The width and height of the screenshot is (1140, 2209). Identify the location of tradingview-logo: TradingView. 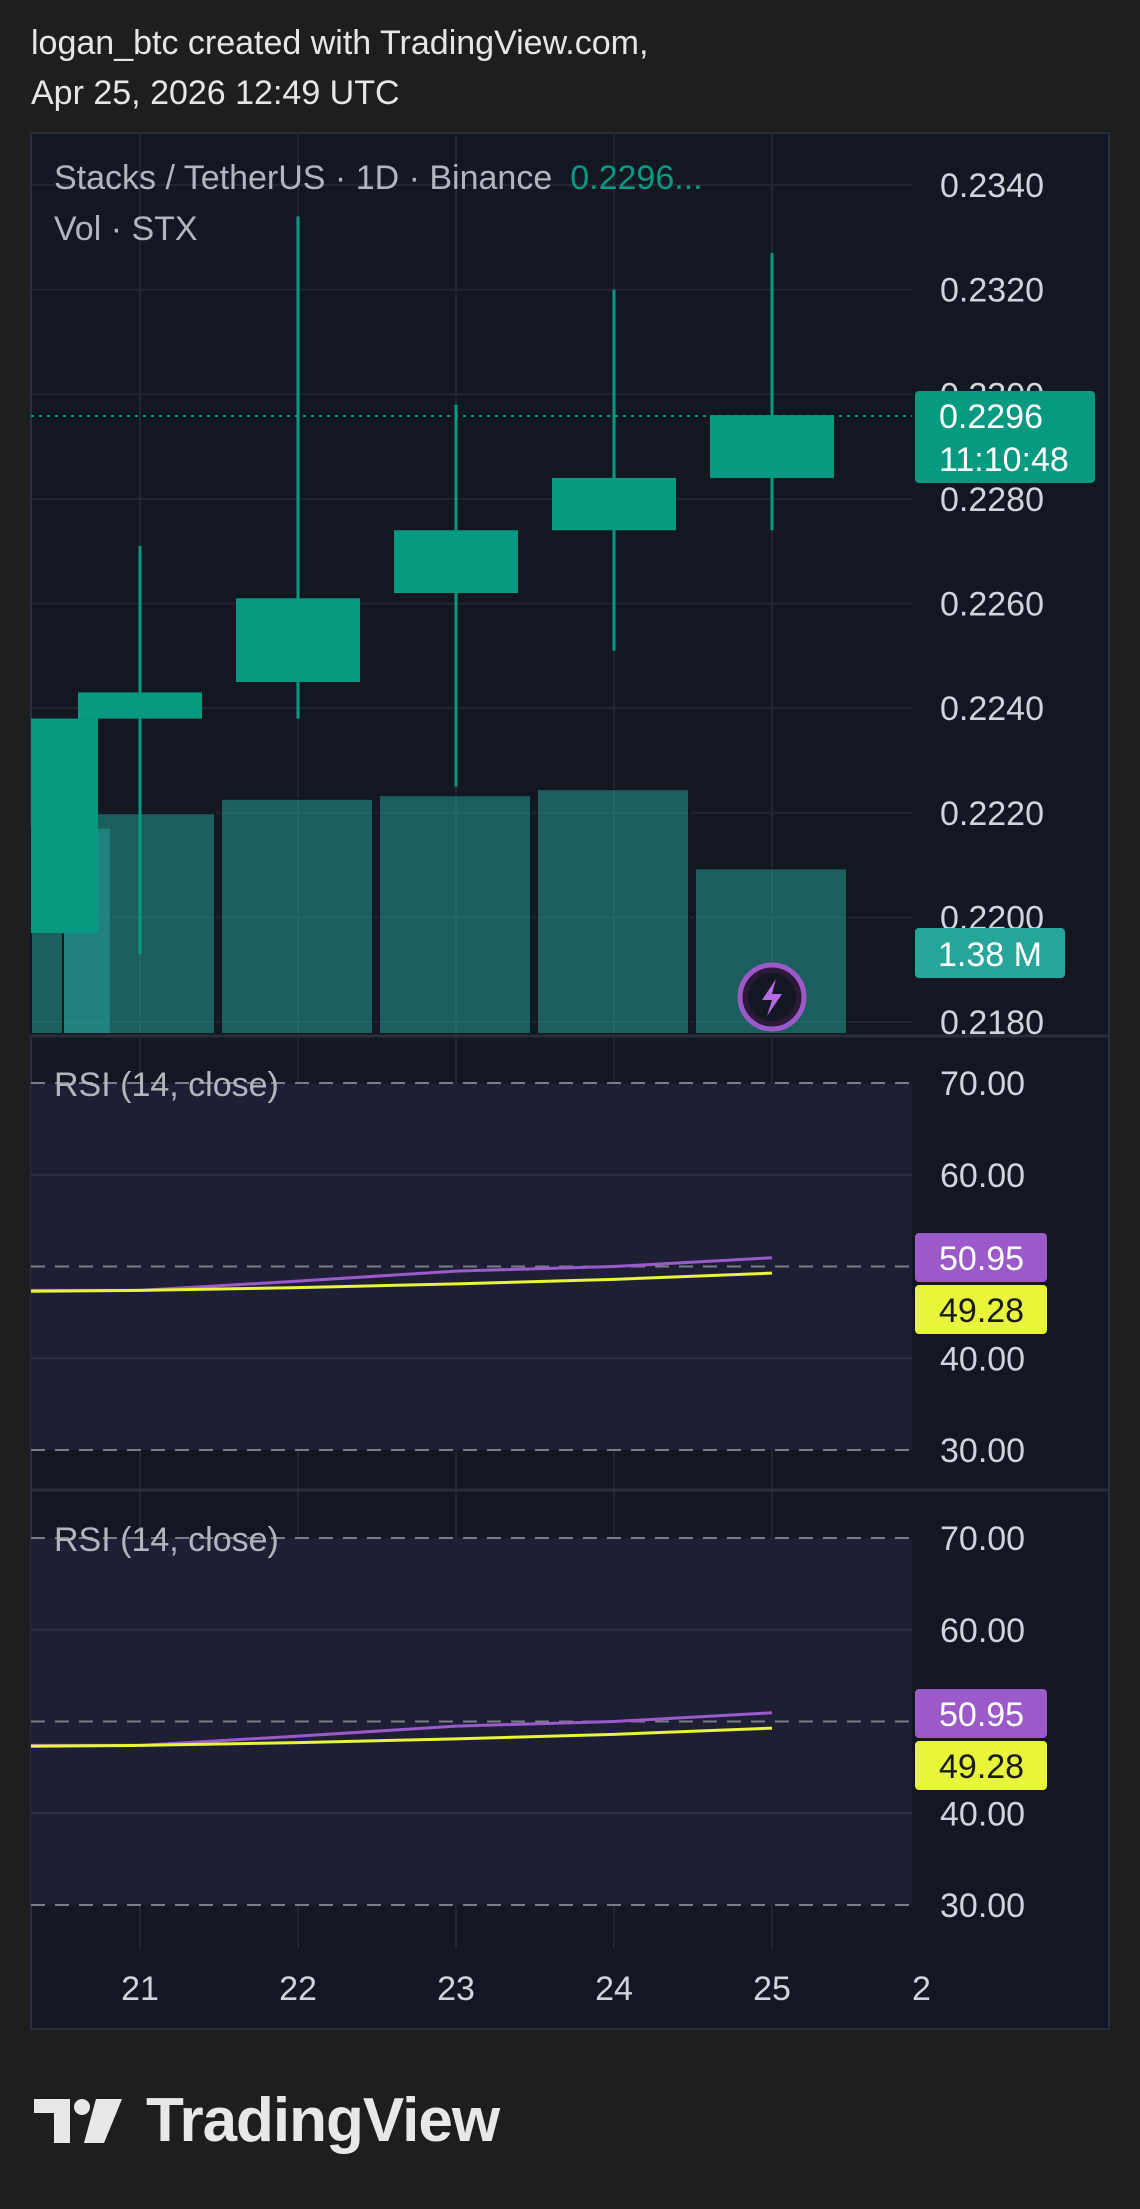
(267, 2120).